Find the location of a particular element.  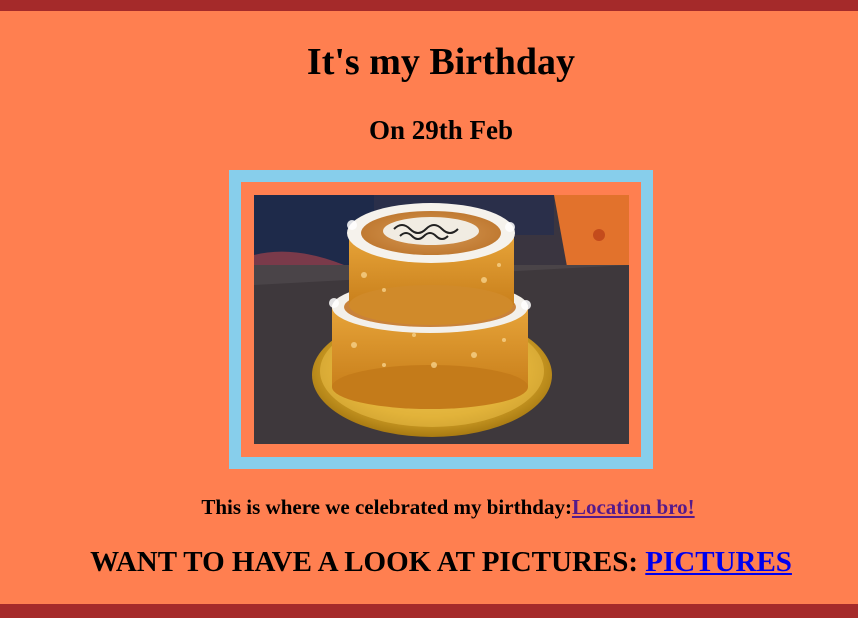

location-link: Location bro! is located at coordinates (633, 507).